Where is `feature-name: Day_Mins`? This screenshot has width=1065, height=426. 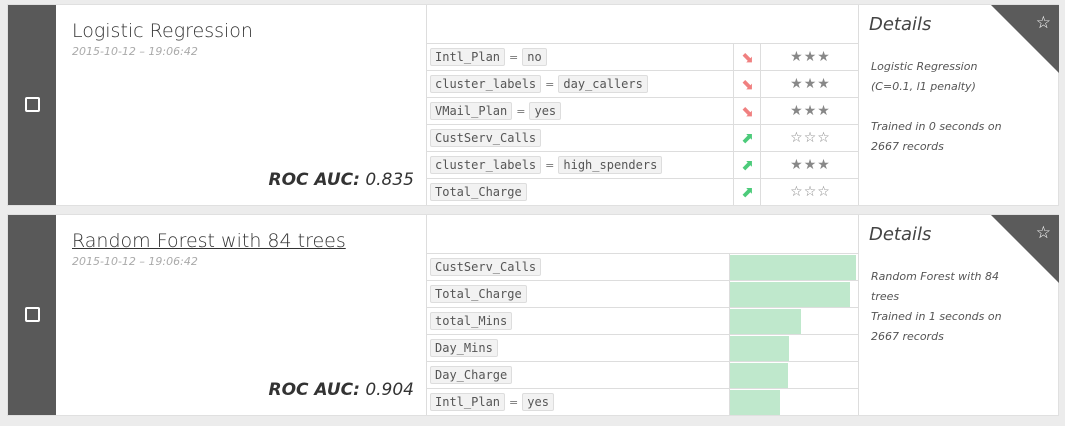
feature-name: Day_Mins is located at coordinates (464, 348).